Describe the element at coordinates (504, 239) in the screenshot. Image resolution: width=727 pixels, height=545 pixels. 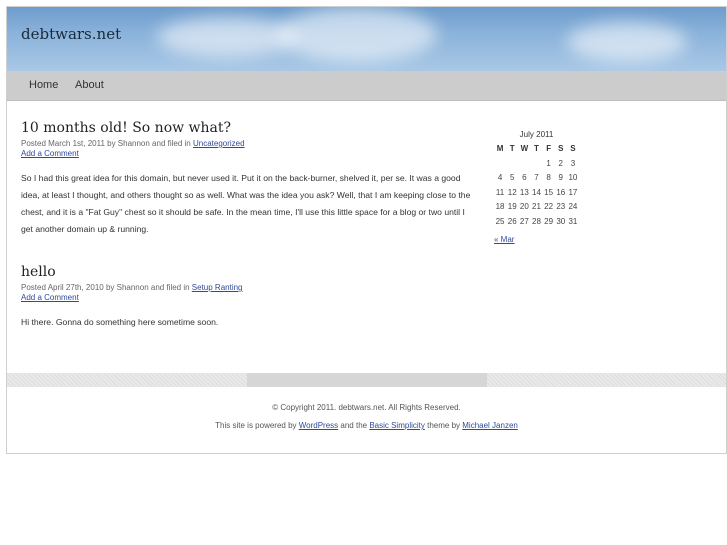
I see `calendar-prev-month-link: « Mar` at that location.